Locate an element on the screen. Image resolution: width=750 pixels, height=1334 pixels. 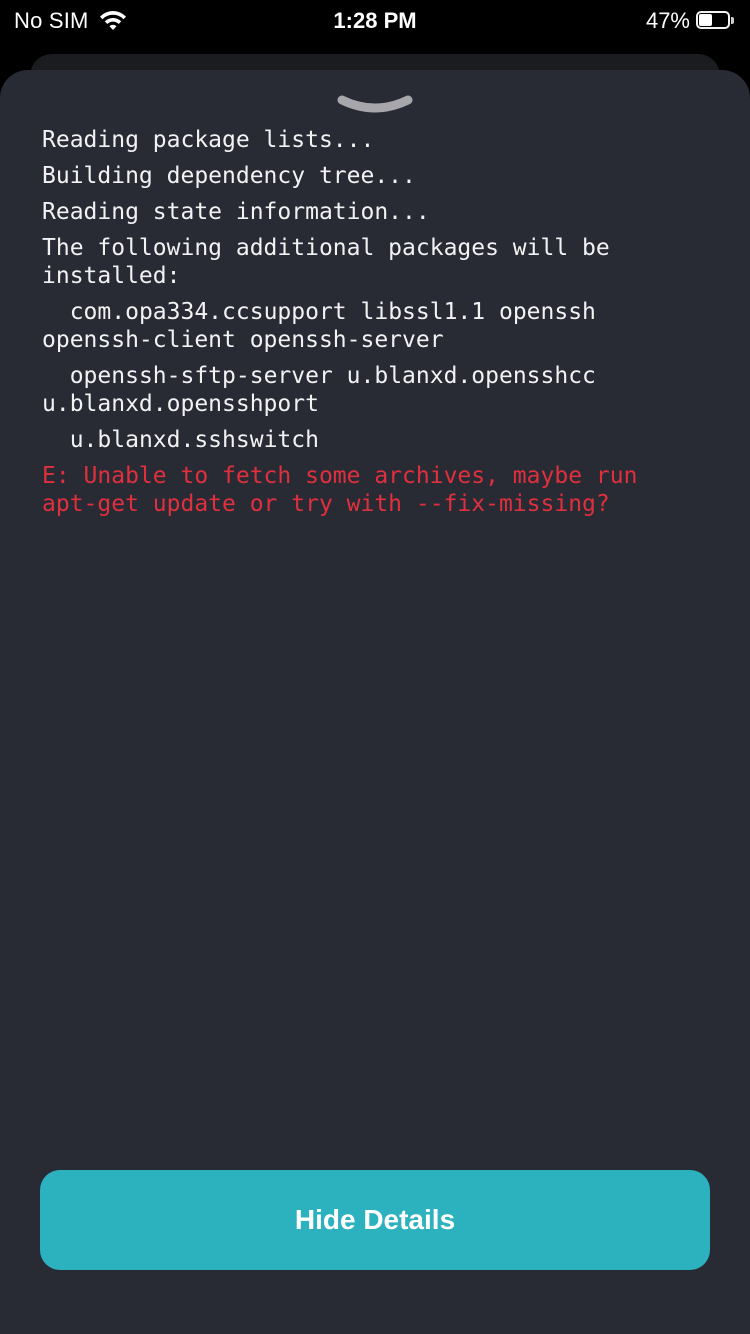
chevron-down-icon is located at coordinates (375, 106).